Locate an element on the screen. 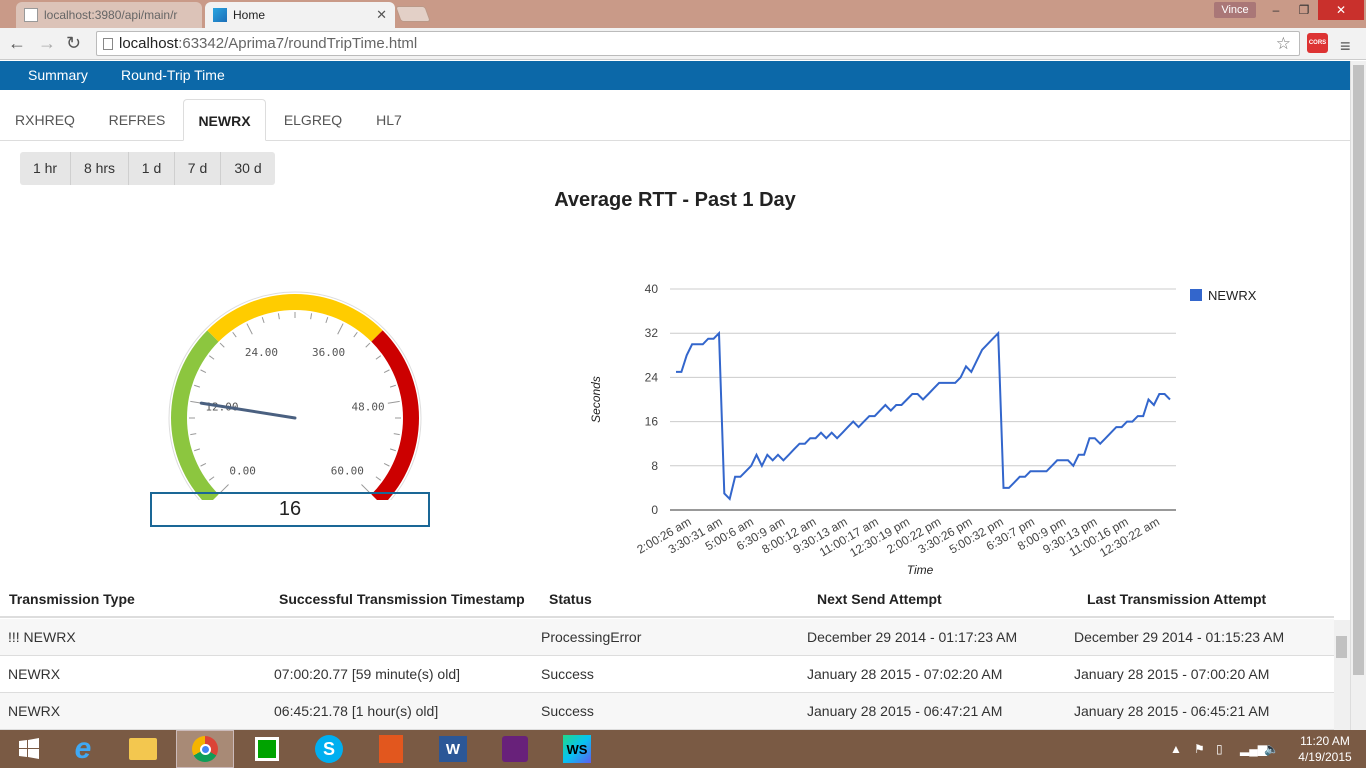 The image size is (1366, 768). tab-elgreq: ELGREQ is located at coordinates (313, 120).